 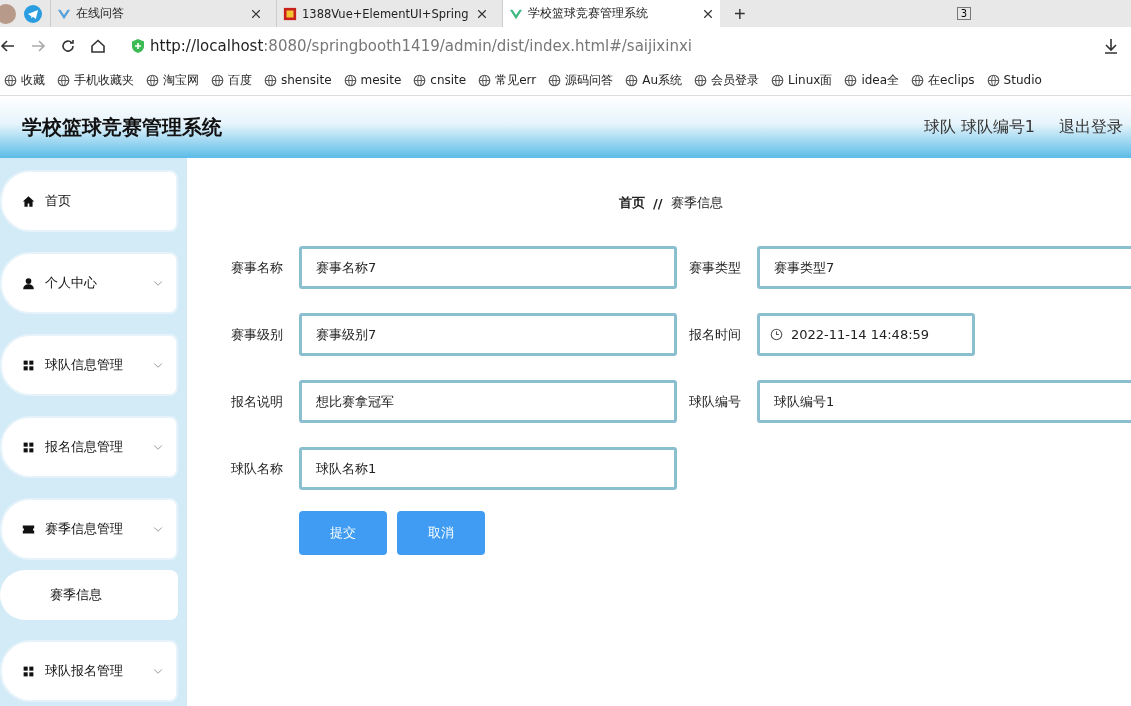 I want to click on tab-title: 学校篮球竞赛管理系统, so click(x=588, y=13).